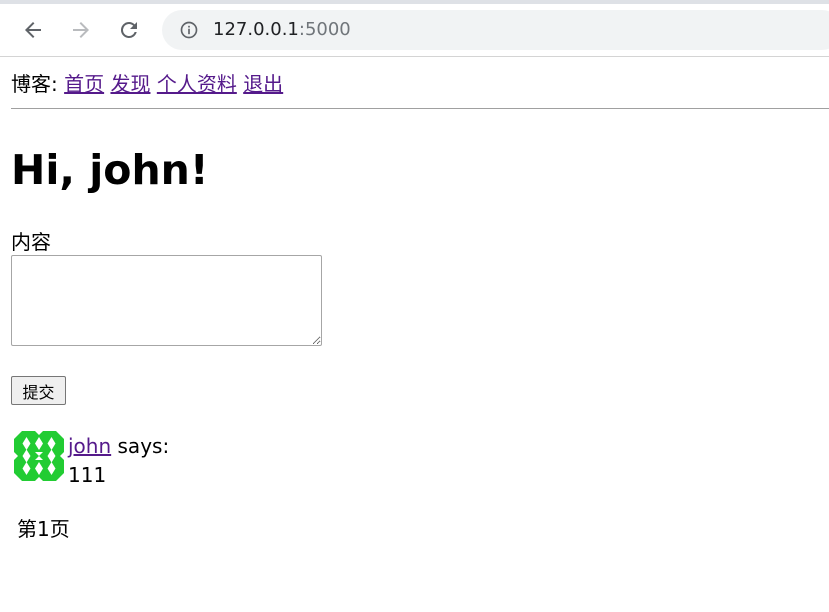 This screenshot has height=612, width=829. I want to click on site-nav: 博客: 首页 发现 个人资料 退出, so click(147, 84).